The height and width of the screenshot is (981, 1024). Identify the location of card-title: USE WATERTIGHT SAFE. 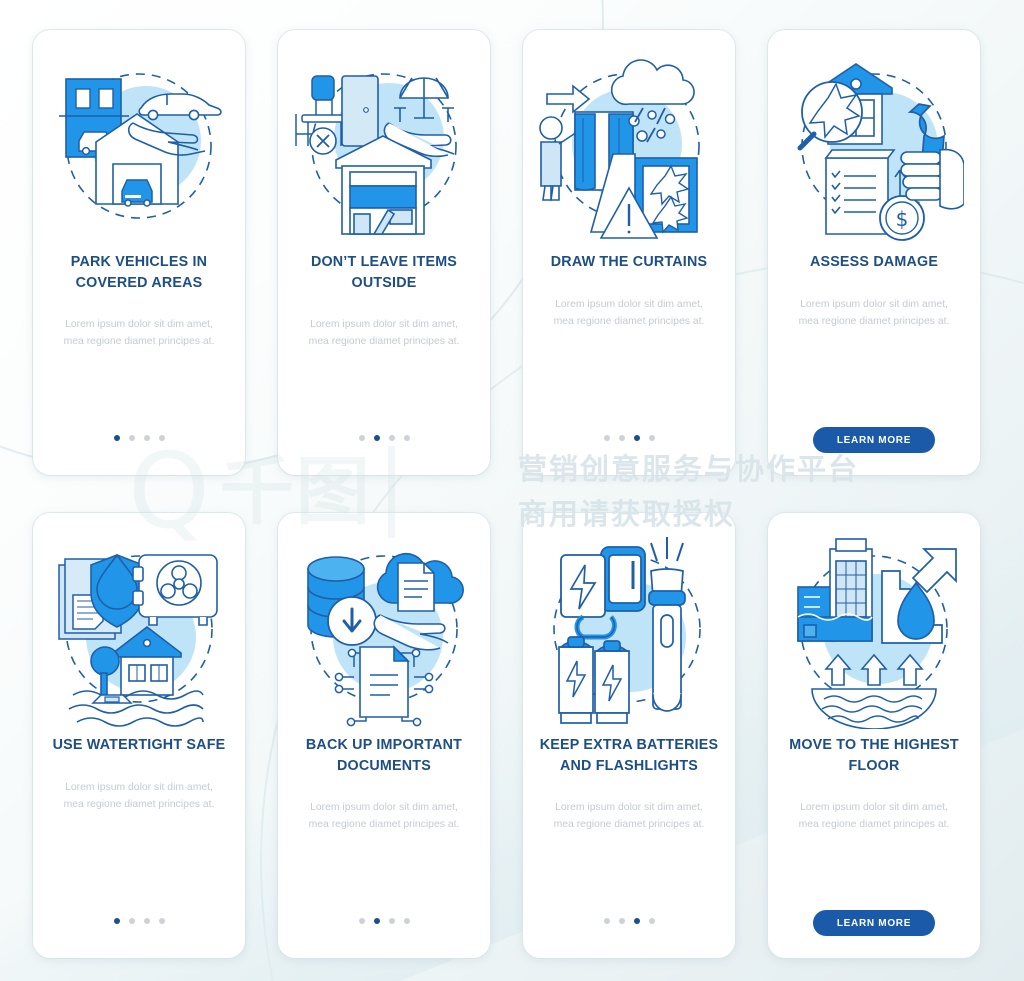
(139, 745).